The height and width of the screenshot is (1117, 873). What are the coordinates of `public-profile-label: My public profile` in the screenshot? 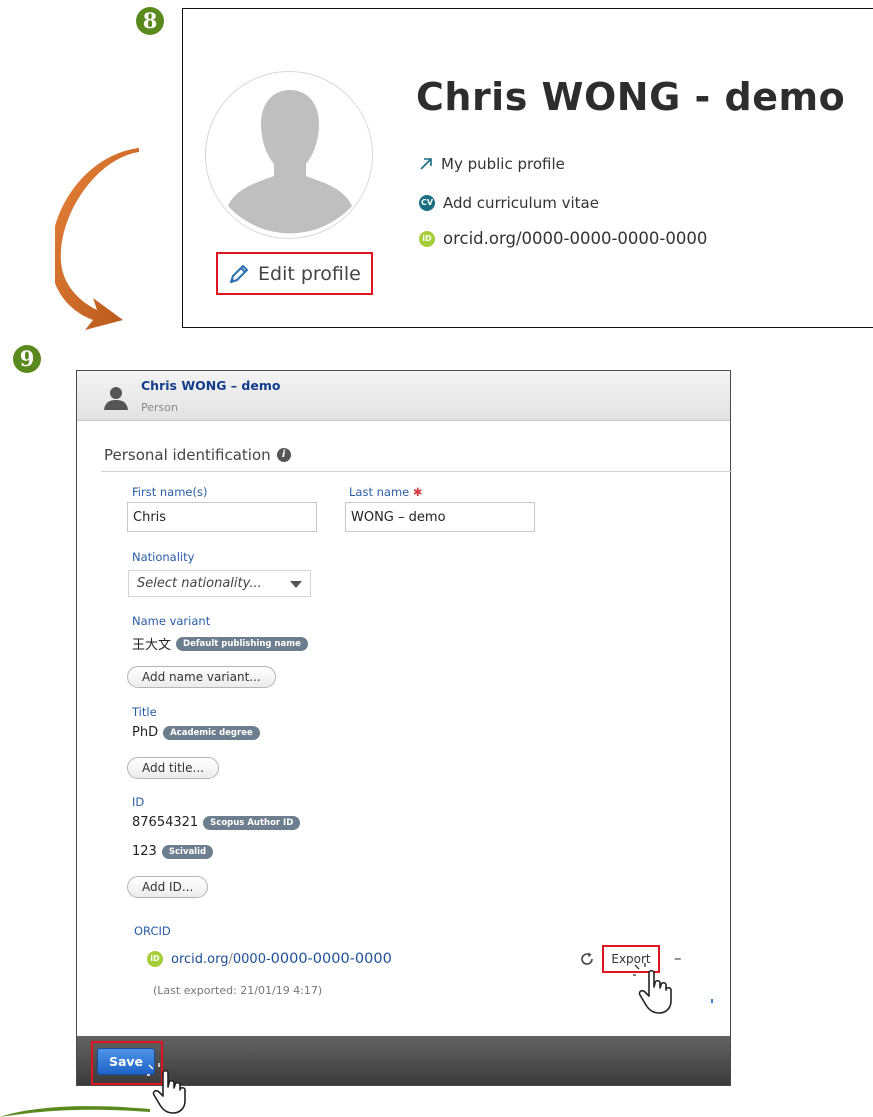 It's located at (503, 164).